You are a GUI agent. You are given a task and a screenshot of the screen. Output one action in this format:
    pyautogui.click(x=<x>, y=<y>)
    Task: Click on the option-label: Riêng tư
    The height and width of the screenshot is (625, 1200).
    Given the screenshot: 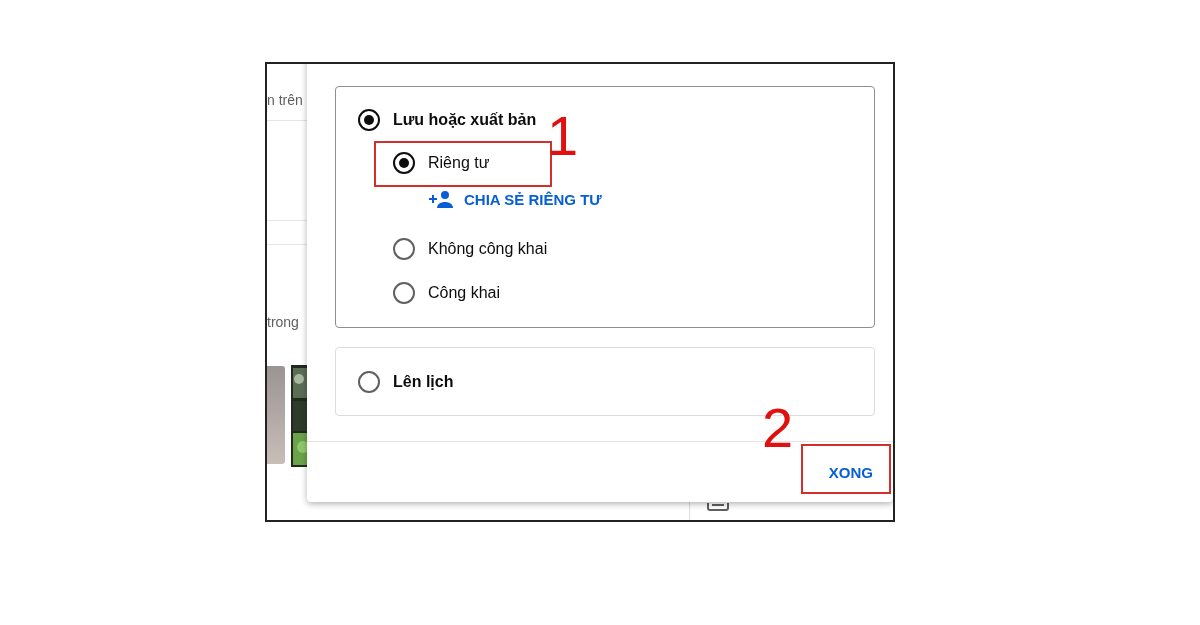 What is the action you would take?
    pyautogui.click(x=459, y=163)
    